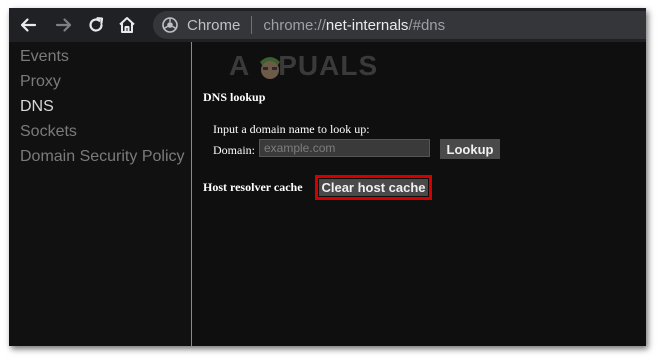 The image size is (657, 357). What do you see at coordinates (234, 97) in the screenshot?
I see `dns-lookup-title: DNS lookup` at bounding box center [234, 97].